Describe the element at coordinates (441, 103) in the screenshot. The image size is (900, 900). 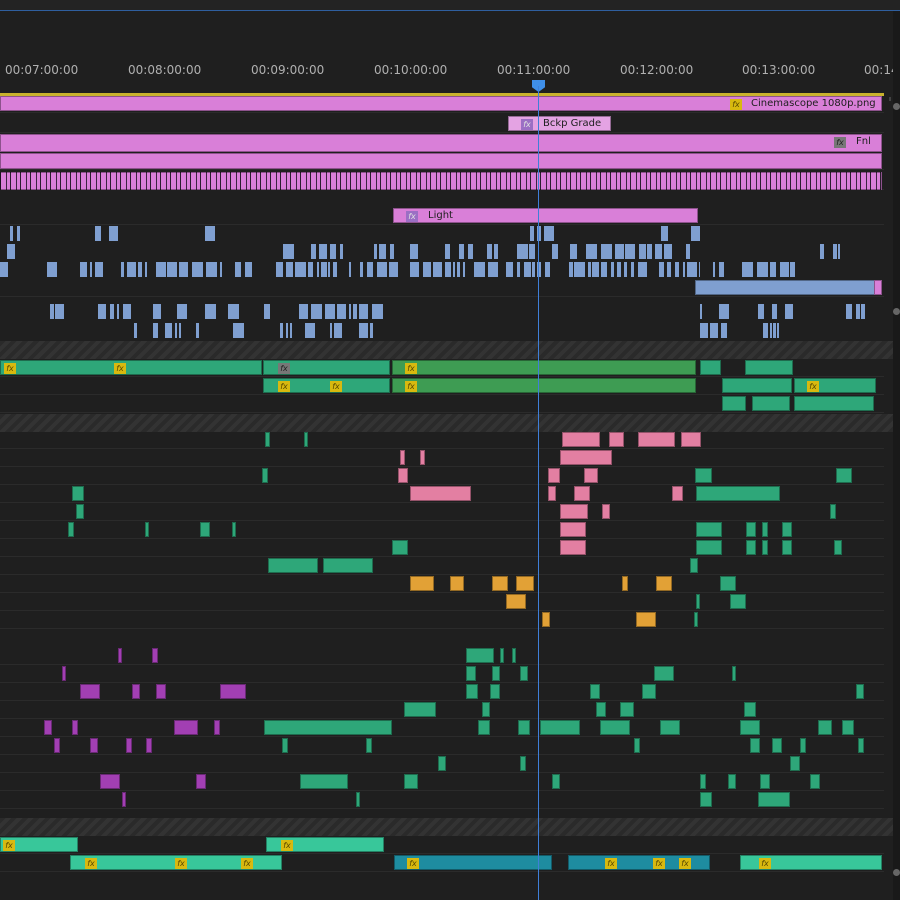
I see `cinemascope-clip: fx Cinemascope 1080p.png` at that location.